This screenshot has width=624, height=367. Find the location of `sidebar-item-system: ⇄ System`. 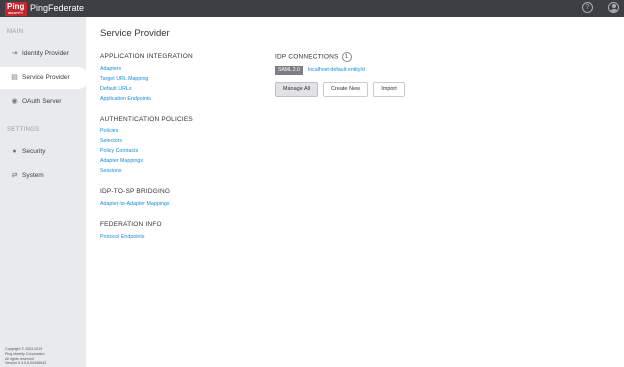

sidebar-item-system: ⇄ System is located at coordinates (43, 176).